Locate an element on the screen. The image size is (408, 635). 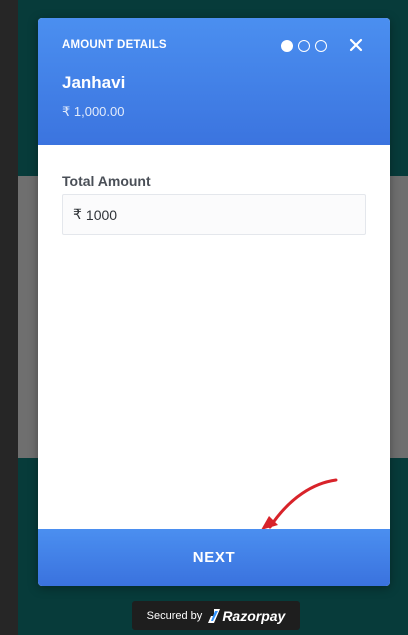
next-button: NEXT is located at coordinates (214, 557).